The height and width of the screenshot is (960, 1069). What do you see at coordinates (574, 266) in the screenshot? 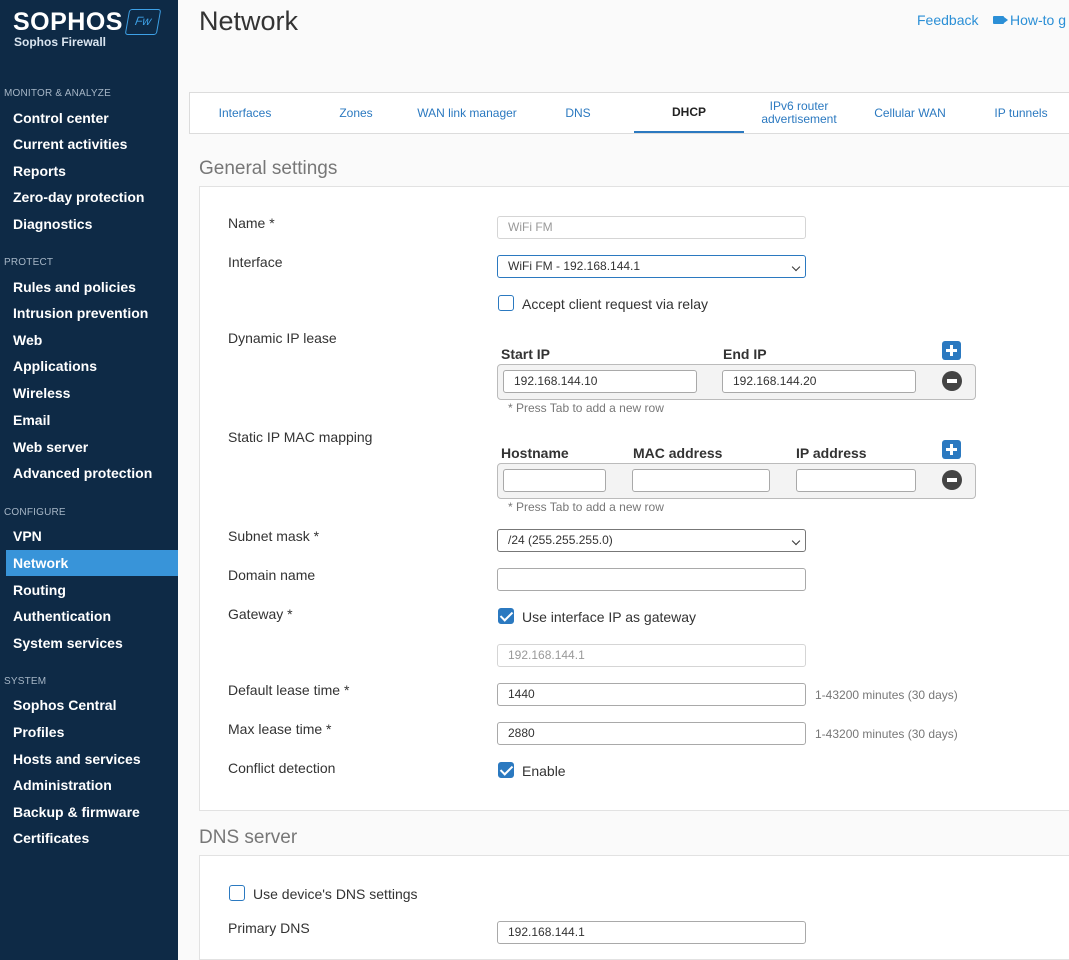
I see `interface-select-value: WiFi FM - 192.168.144.1` at bounding box center [574, 266].